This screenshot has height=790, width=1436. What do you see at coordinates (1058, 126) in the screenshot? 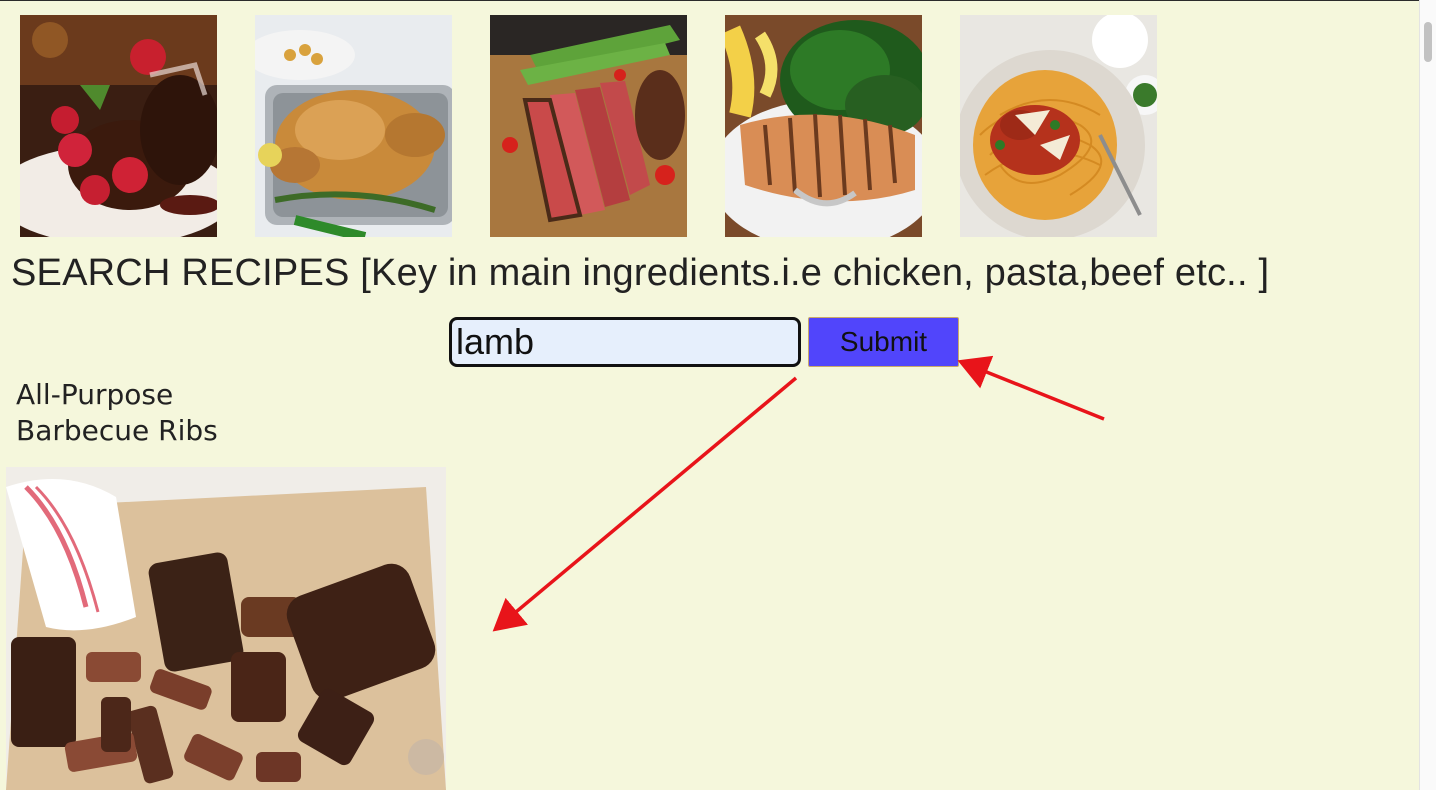
I see `spaghetti-bolognese-image` at bounding box center [1058, 126].